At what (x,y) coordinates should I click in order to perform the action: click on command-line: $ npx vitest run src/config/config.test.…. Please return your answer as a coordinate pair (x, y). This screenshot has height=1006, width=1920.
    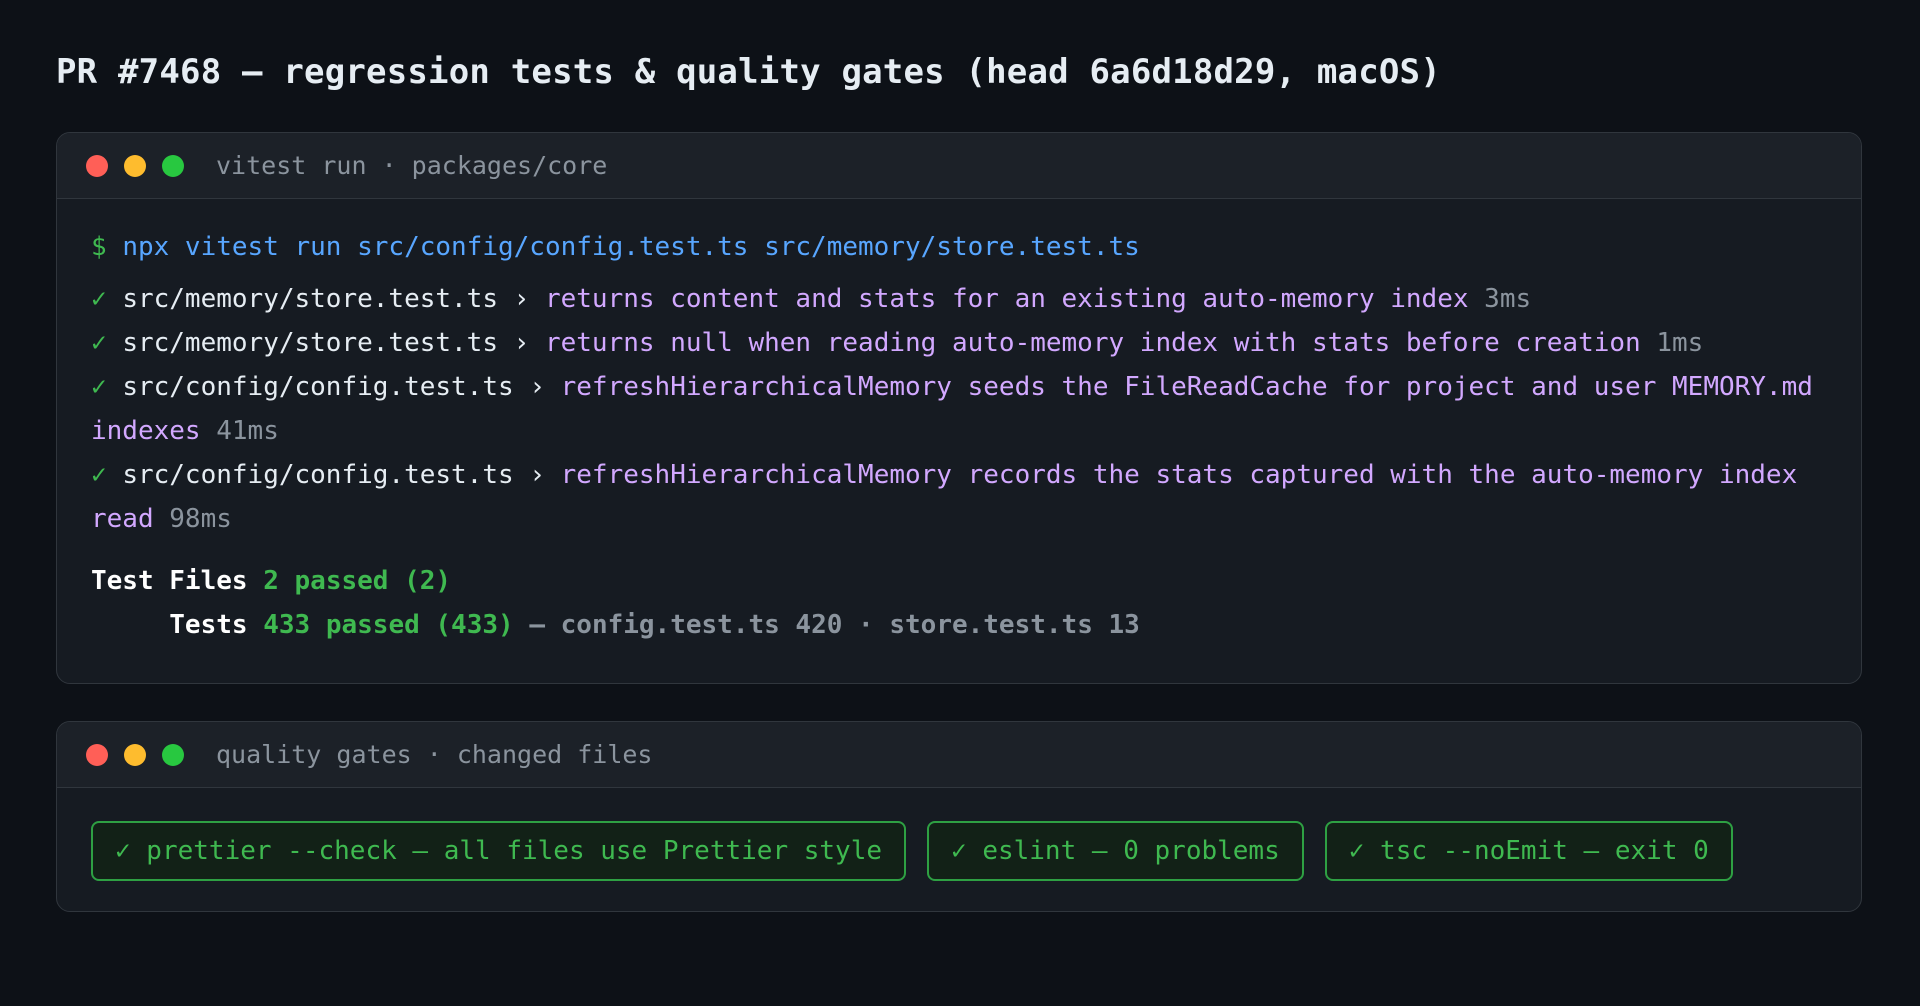
    Looking at the image, I should click on (959, 247).